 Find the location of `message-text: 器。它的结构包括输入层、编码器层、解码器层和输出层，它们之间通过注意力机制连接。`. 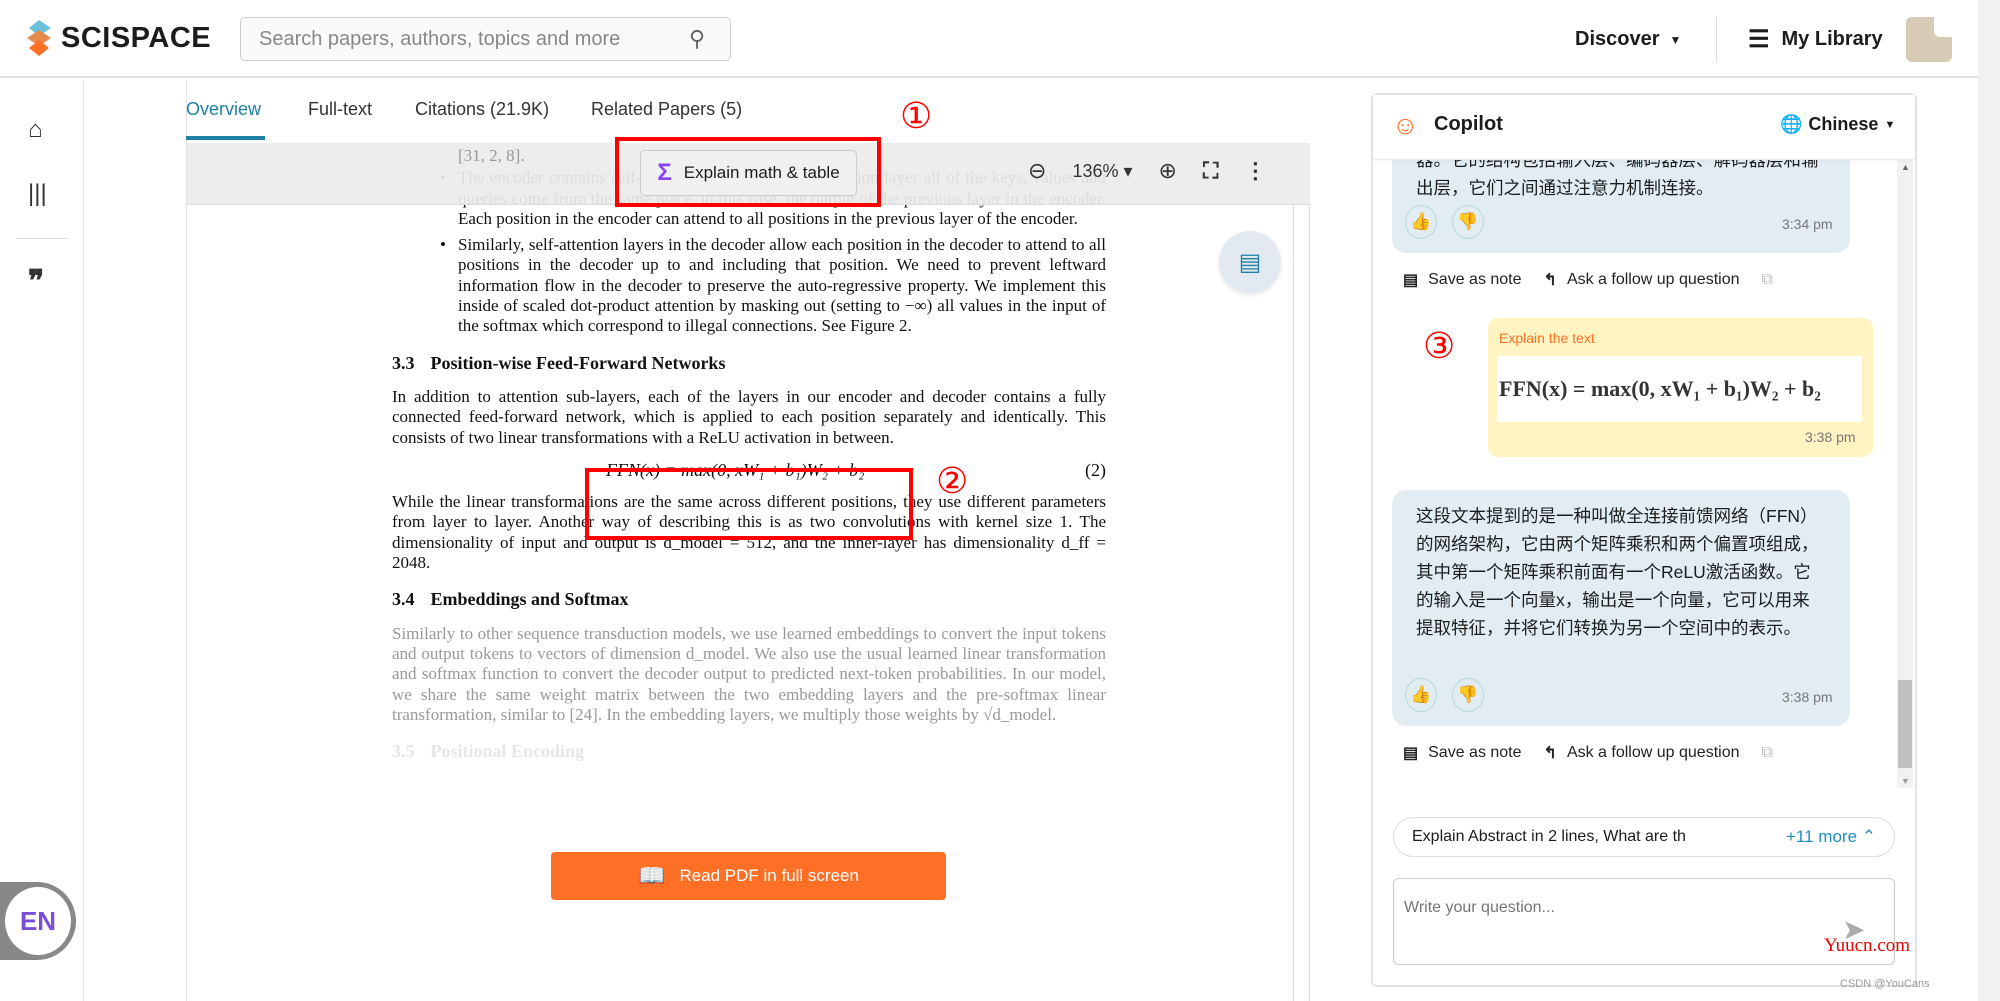

message-text: 器。它的结构包括输入层、编码器层、解码器层和输出层，它们之间通过注意力机制连接。 is located at coordinates (1617, 179).